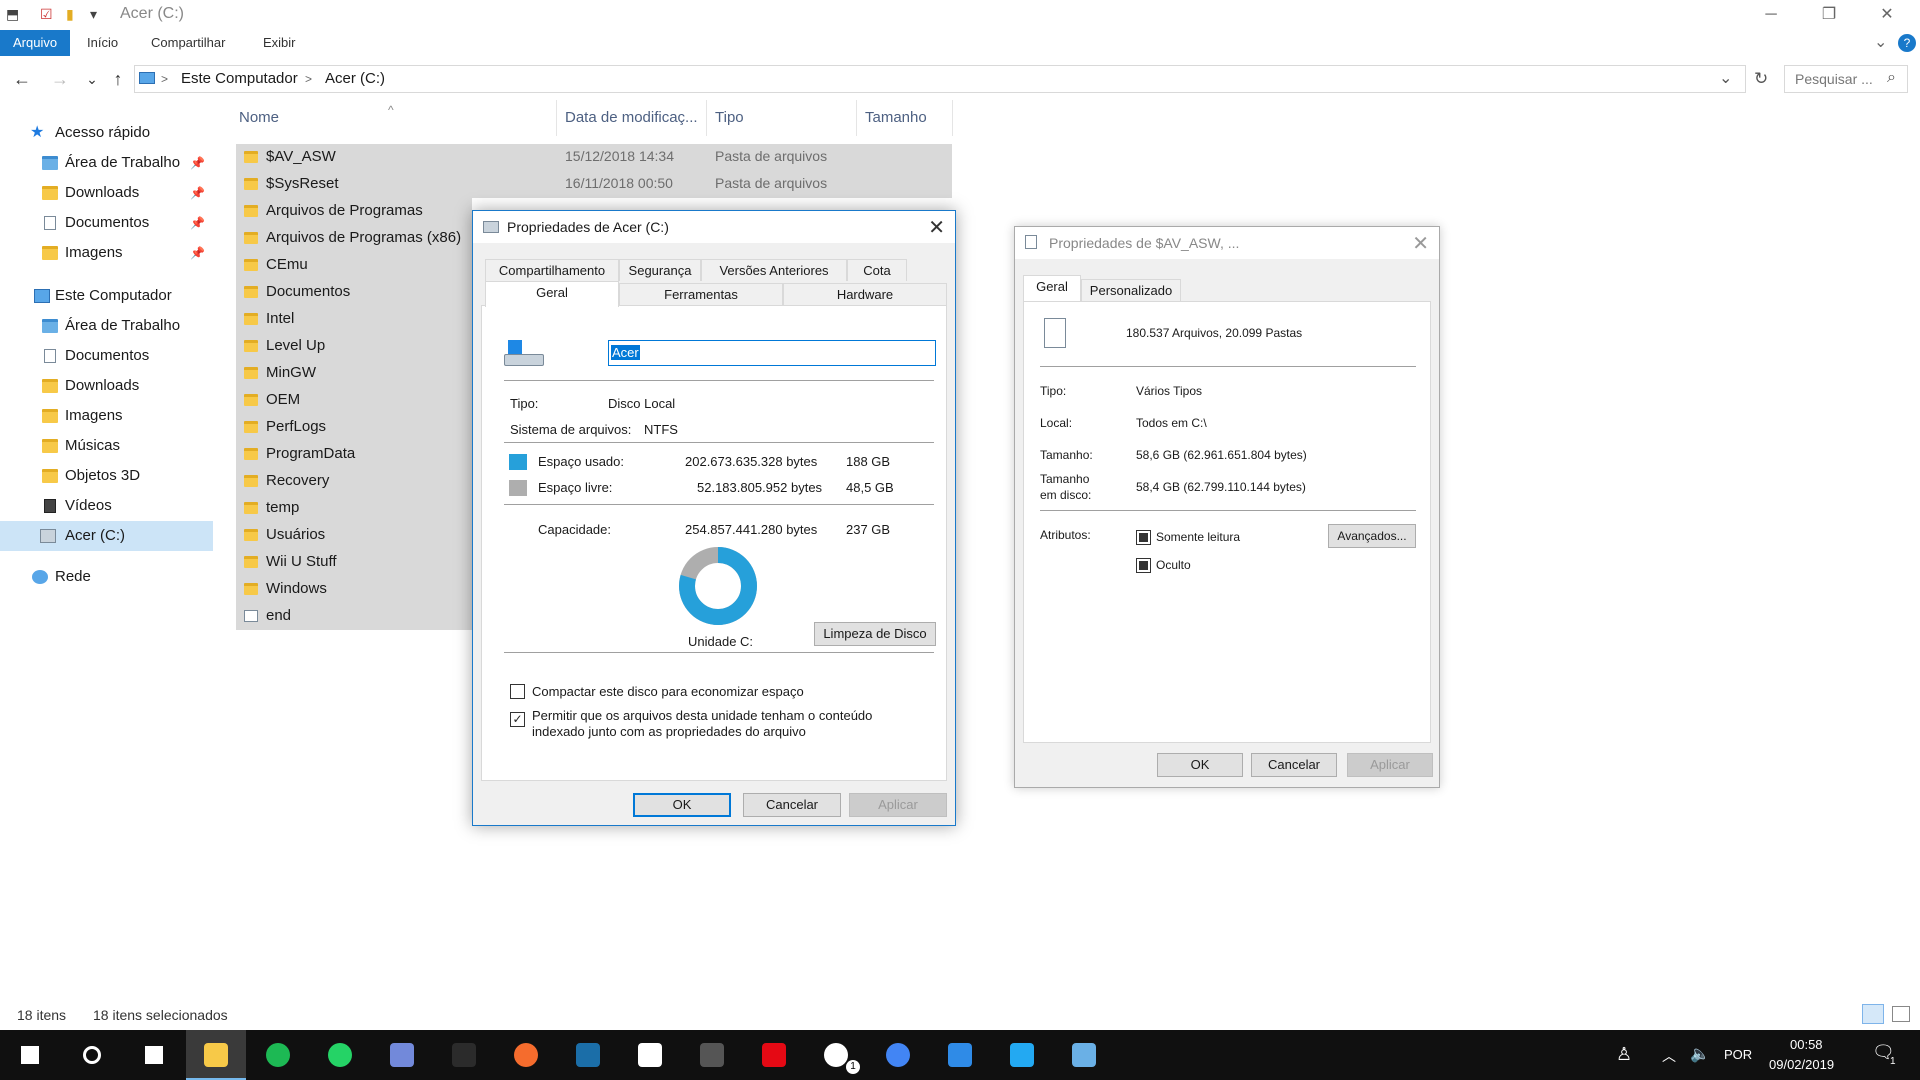  I want to click on hidden-checkbox, so click(1143, 565).